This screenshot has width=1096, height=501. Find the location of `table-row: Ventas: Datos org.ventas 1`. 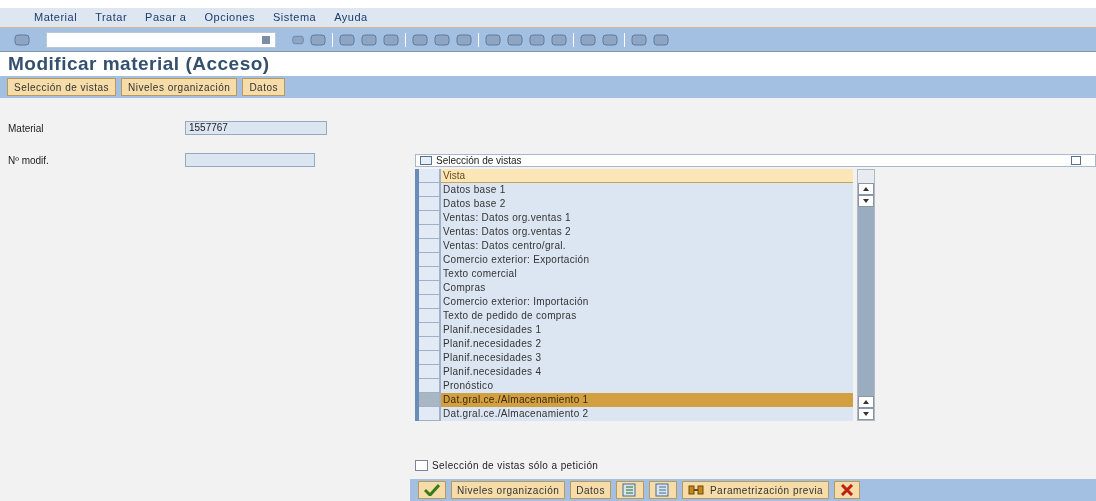

table-row: Ventas: Datos org.ventas 1 is located at coordinates (647, 218).